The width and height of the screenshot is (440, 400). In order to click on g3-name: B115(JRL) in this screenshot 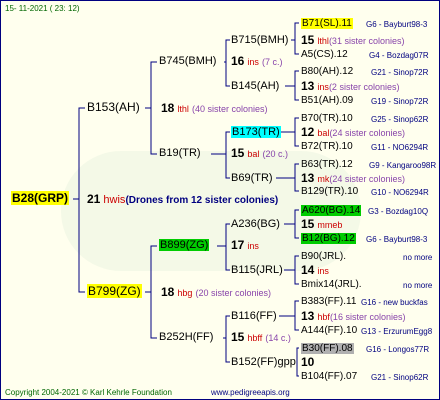, I will do `click(257, 270)`.